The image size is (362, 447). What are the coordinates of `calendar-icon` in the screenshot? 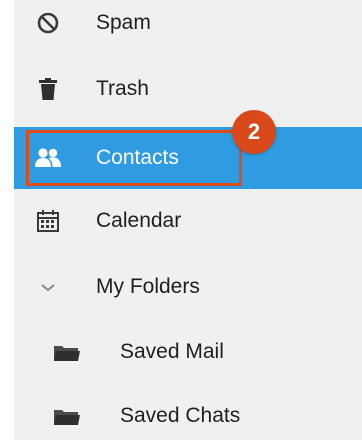 It's located at (48, 221).